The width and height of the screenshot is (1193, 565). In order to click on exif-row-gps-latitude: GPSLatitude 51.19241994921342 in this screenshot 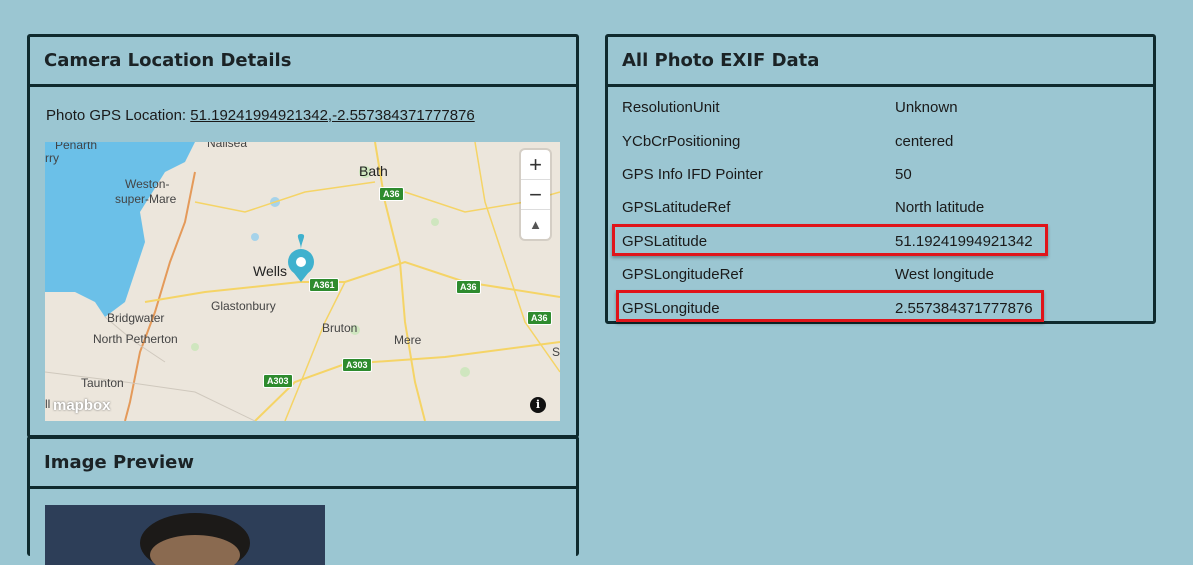, I will do `click(830, 240)`.